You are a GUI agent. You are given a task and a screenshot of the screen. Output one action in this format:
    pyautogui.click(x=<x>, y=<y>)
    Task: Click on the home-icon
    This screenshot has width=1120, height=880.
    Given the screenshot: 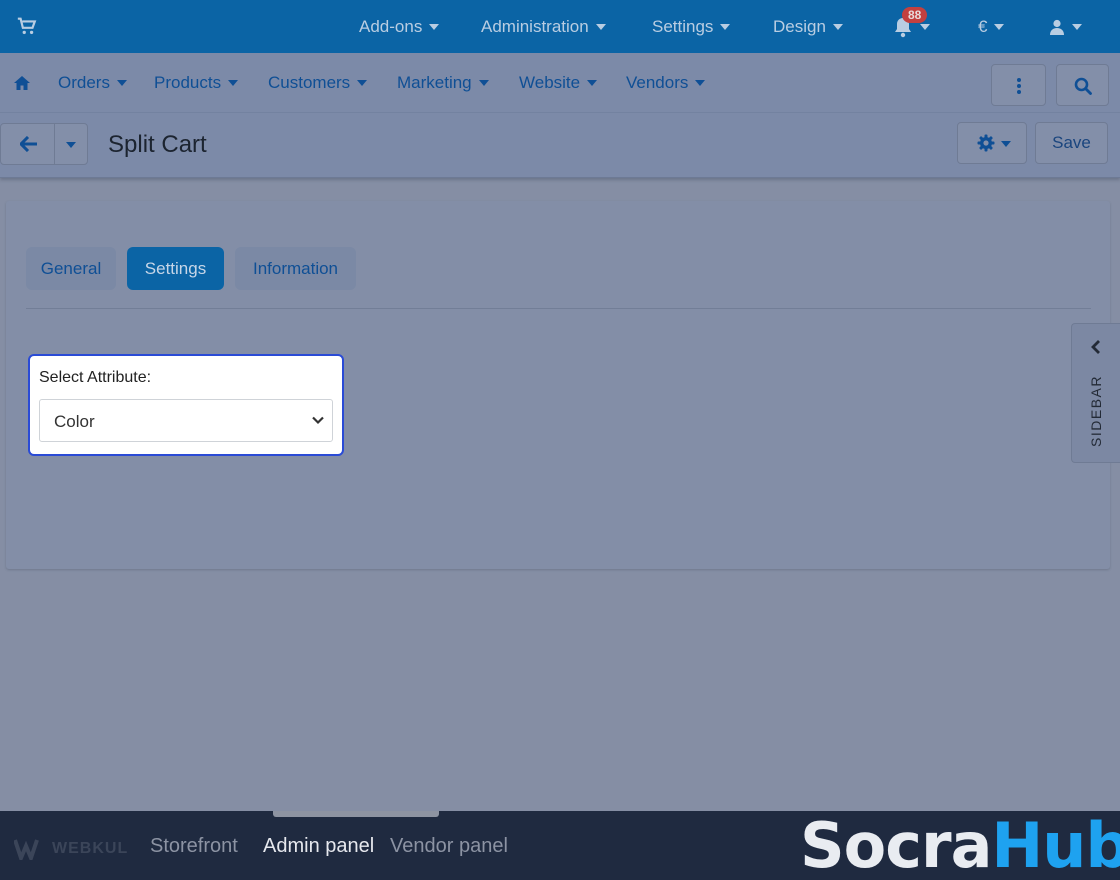 What is the action you would take?
    pyautogui.click(x=22, y=83)
    